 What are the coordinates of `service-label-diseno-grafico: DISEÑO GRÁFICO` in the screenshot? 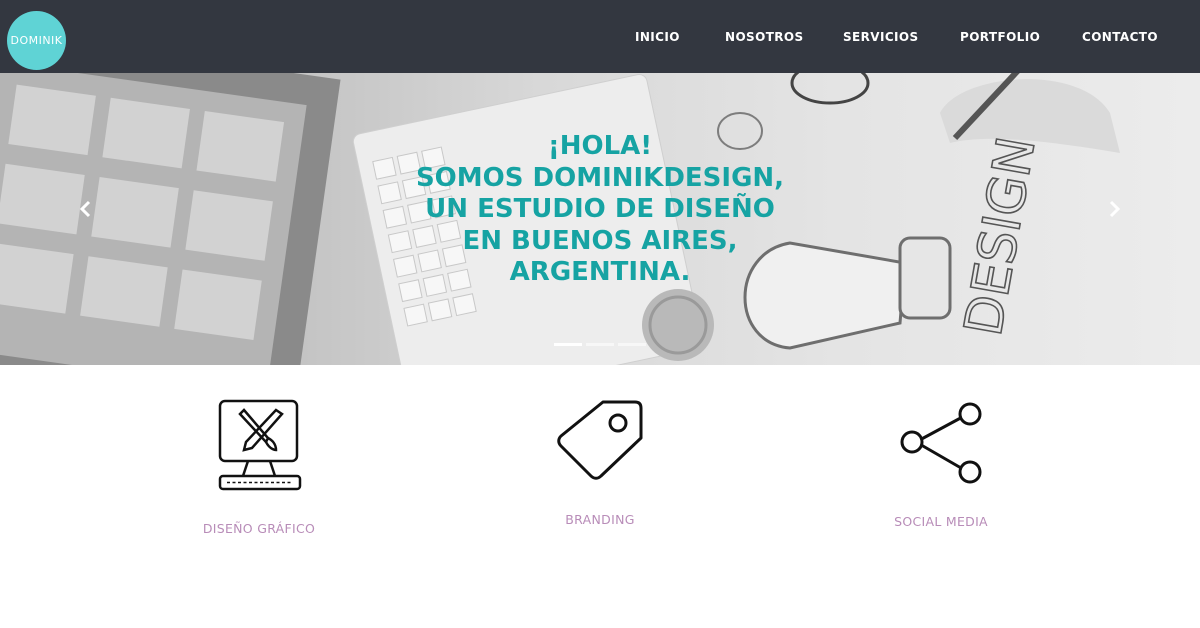 It's located at (259, 528).